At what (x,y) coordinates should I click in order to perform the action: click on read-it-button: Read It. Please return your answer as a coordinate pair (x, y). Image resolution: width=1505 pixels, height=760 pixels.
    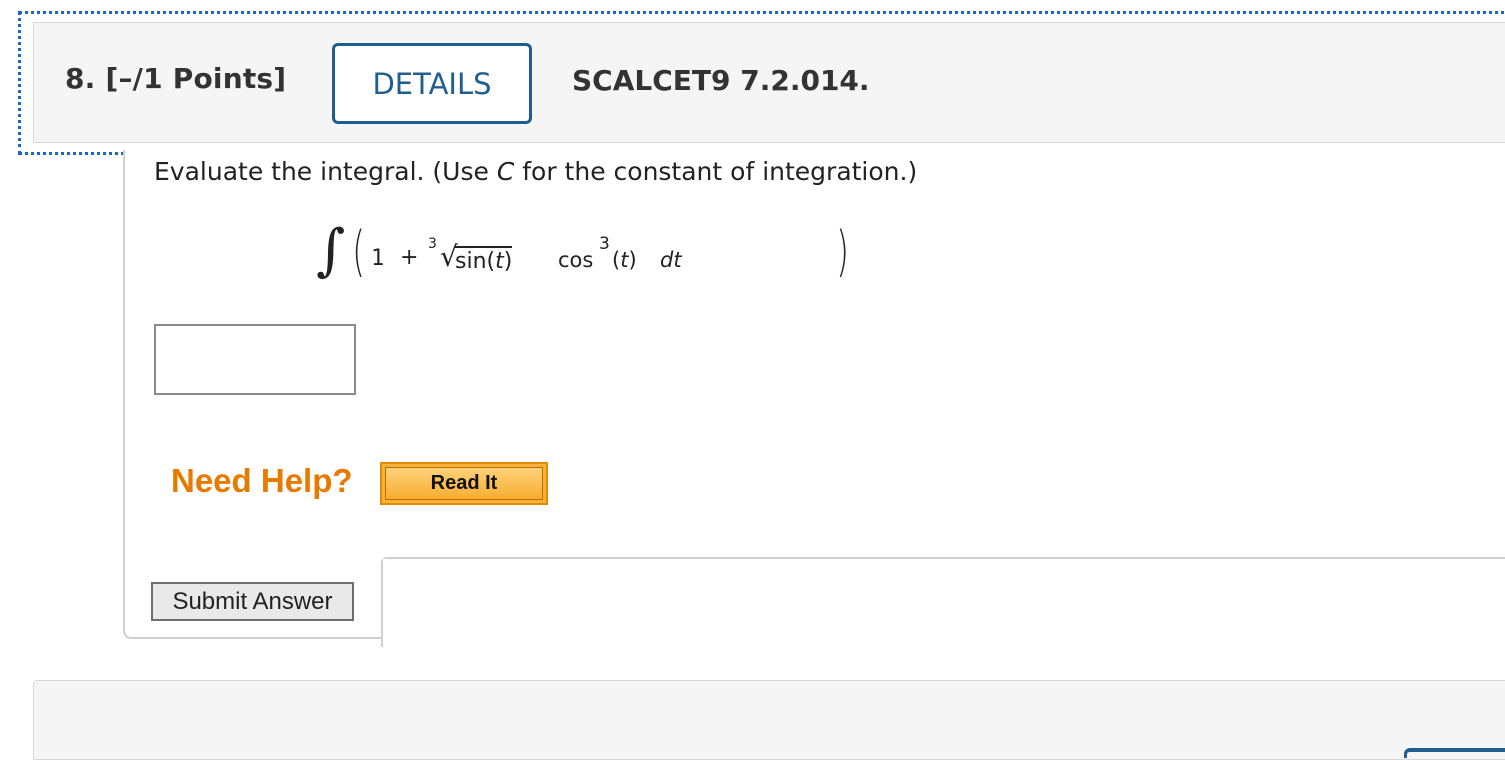
    Looking at the image, I should click on (464, 483).